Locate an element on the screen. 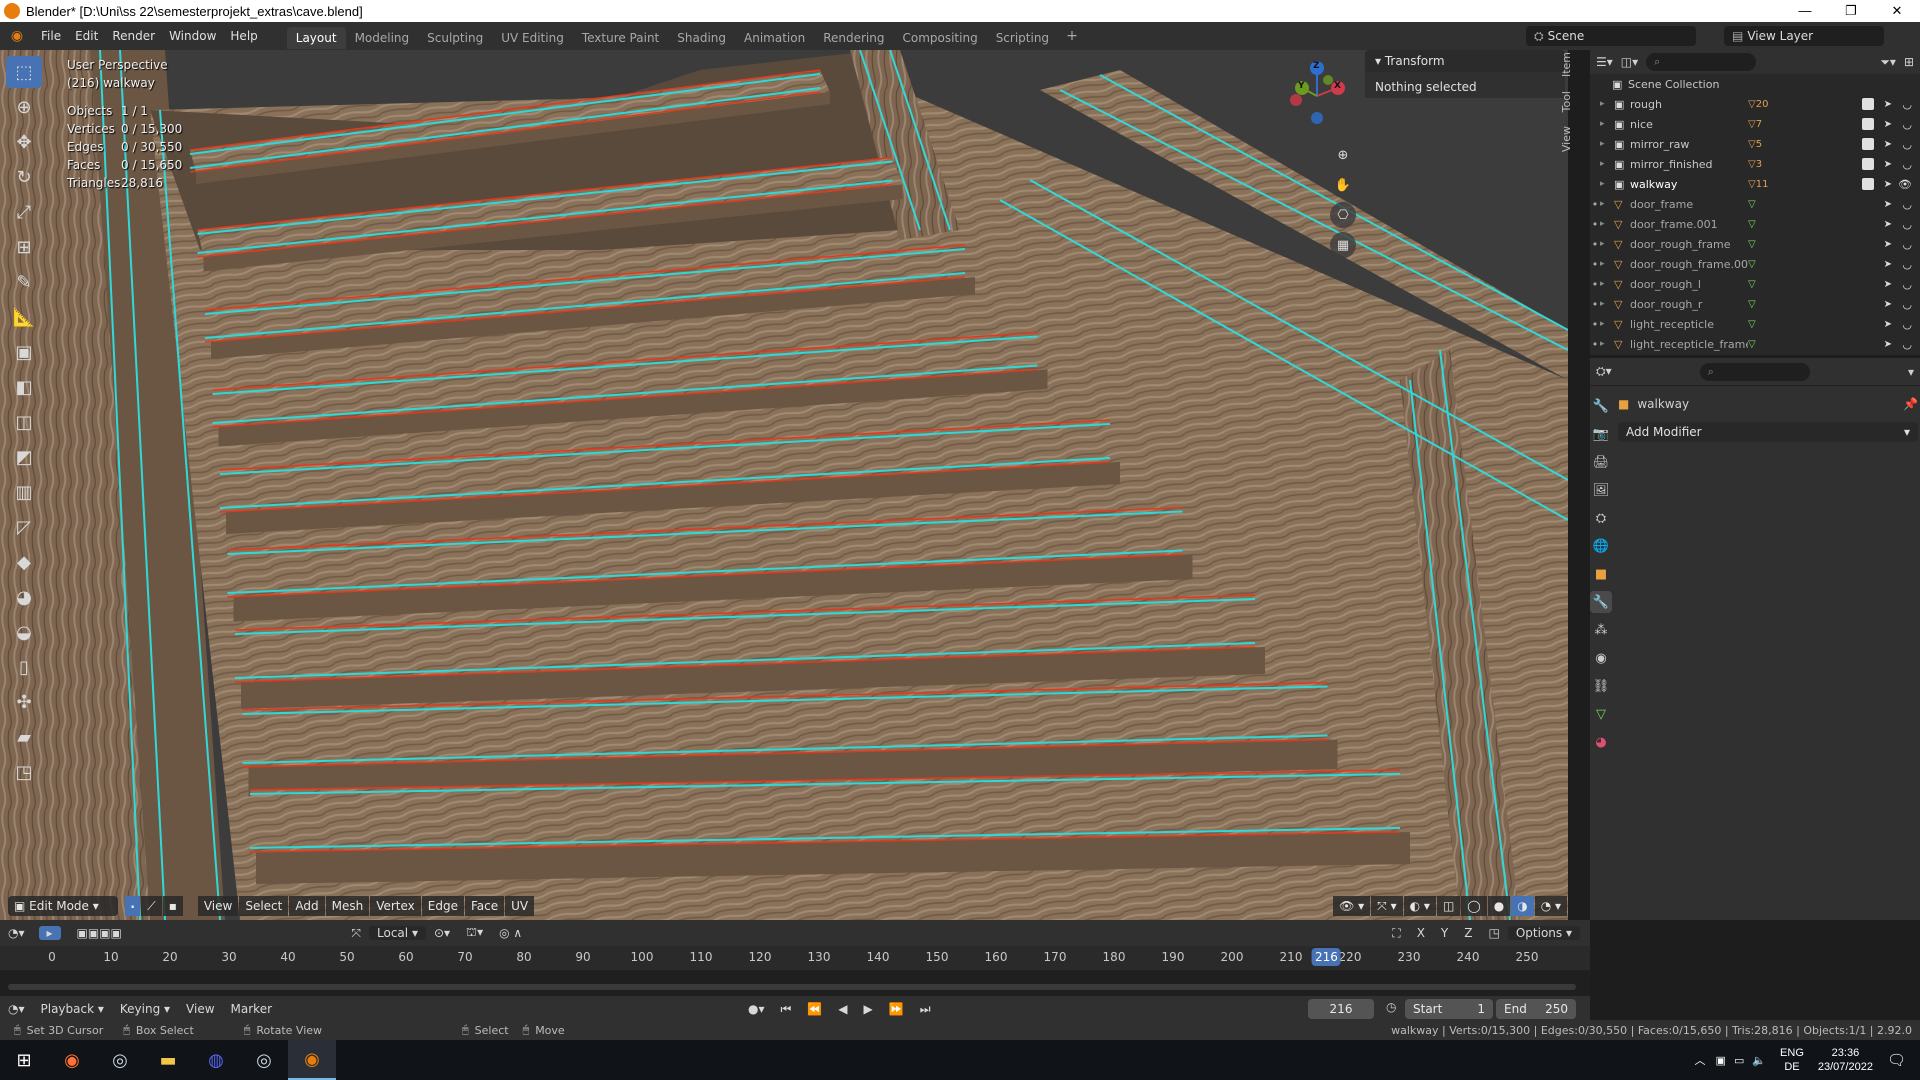 This screenshot has width=1920, height=1080. shading-solid-icon: ● is located at coordinates (1499, 906).